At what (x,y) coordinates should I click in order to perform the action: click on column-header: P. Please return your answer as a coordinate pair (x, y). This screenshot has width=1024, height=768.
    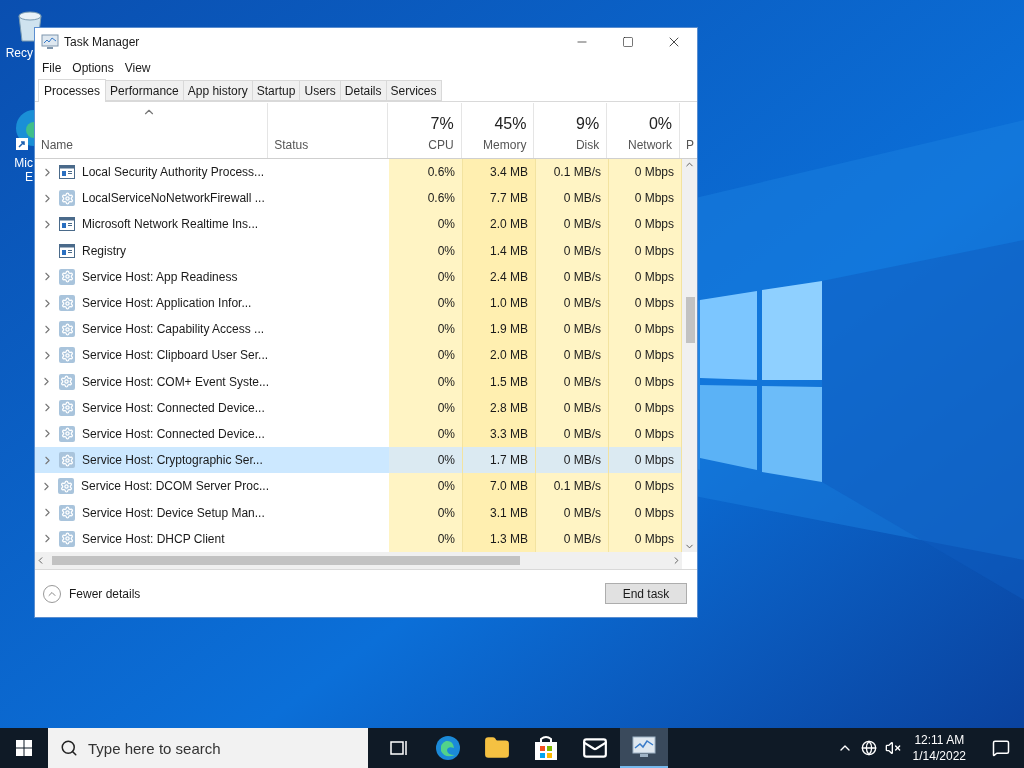
    Looking at the image, I should click on (688, 130).